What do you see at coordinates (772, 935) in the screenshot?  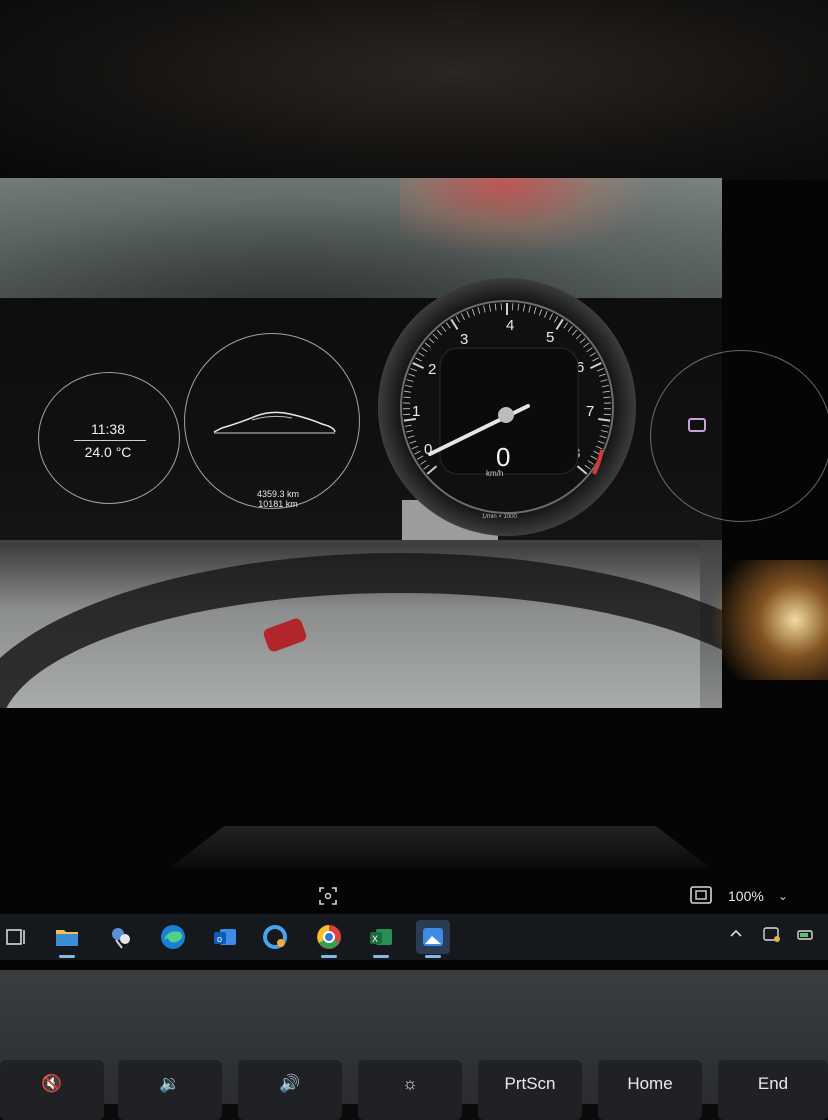 I see `device-icon` at bounding box center [772, 935].